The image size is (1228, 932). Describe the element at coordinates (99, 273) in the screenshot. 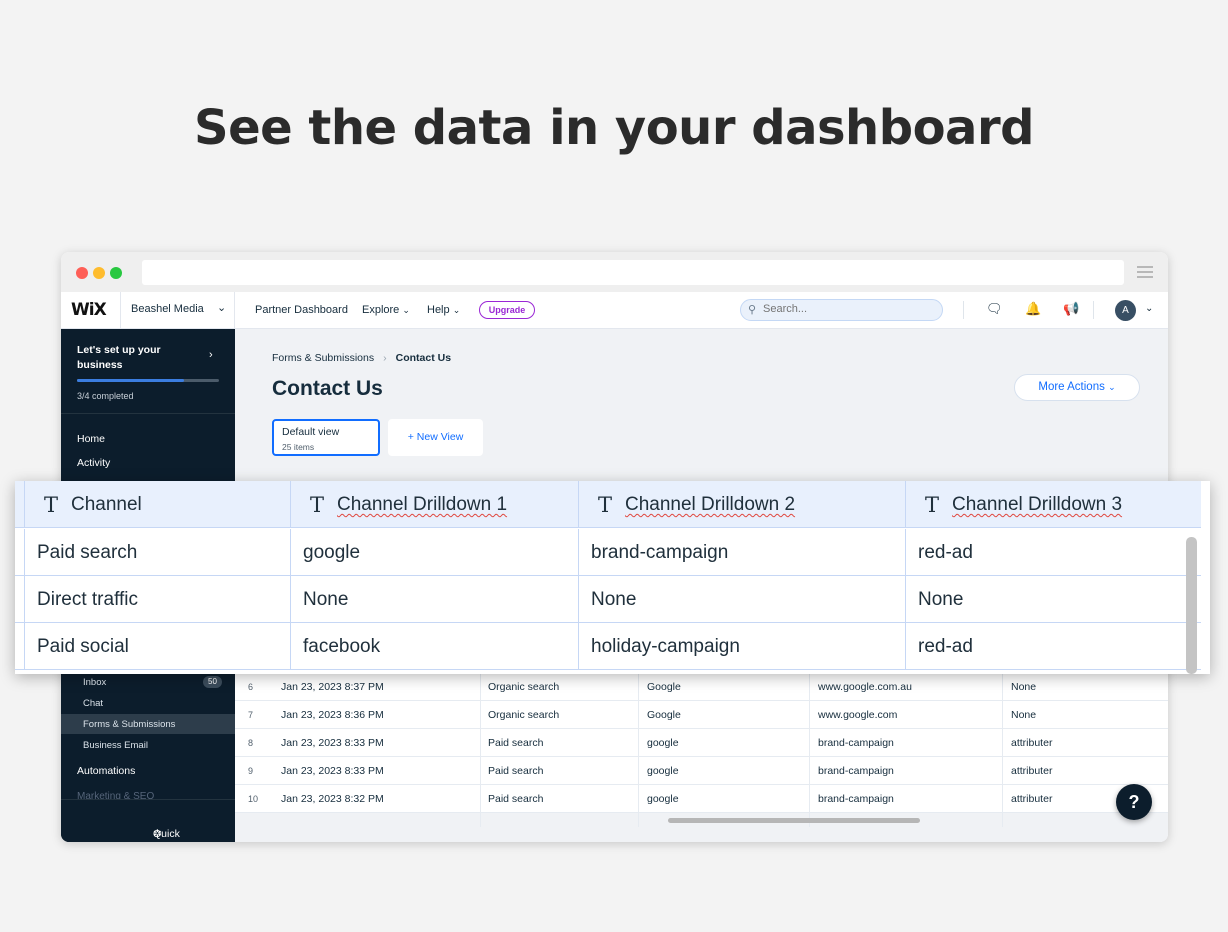

I see `minimize-window-dot` at that location.